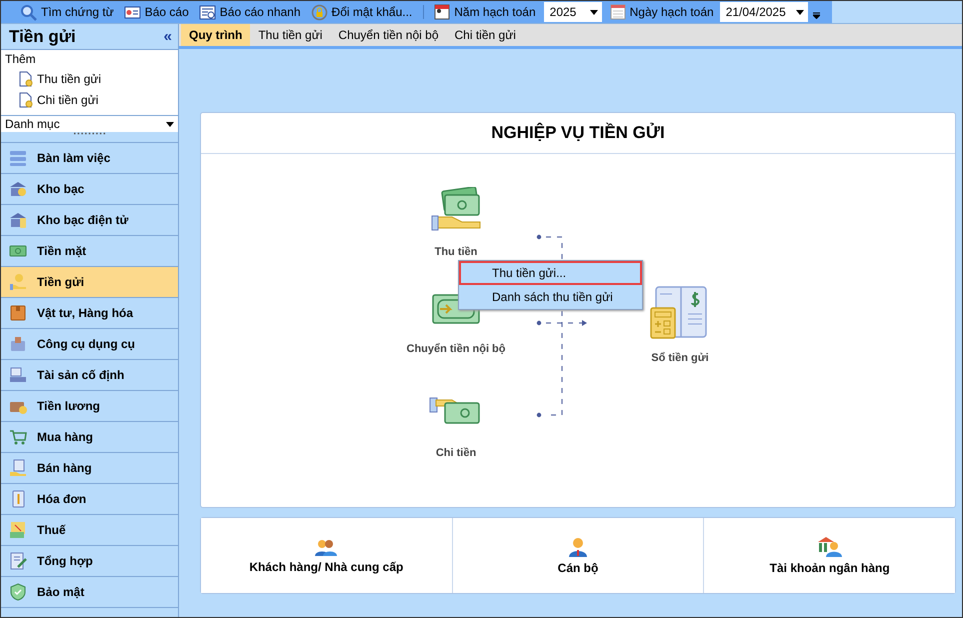 This screenshot has width=963, height=618. What do you see at coordinates (89, 124) in the screenshot?
I see `category-dropdown: Danh mục` at bounding box center [89, 124].